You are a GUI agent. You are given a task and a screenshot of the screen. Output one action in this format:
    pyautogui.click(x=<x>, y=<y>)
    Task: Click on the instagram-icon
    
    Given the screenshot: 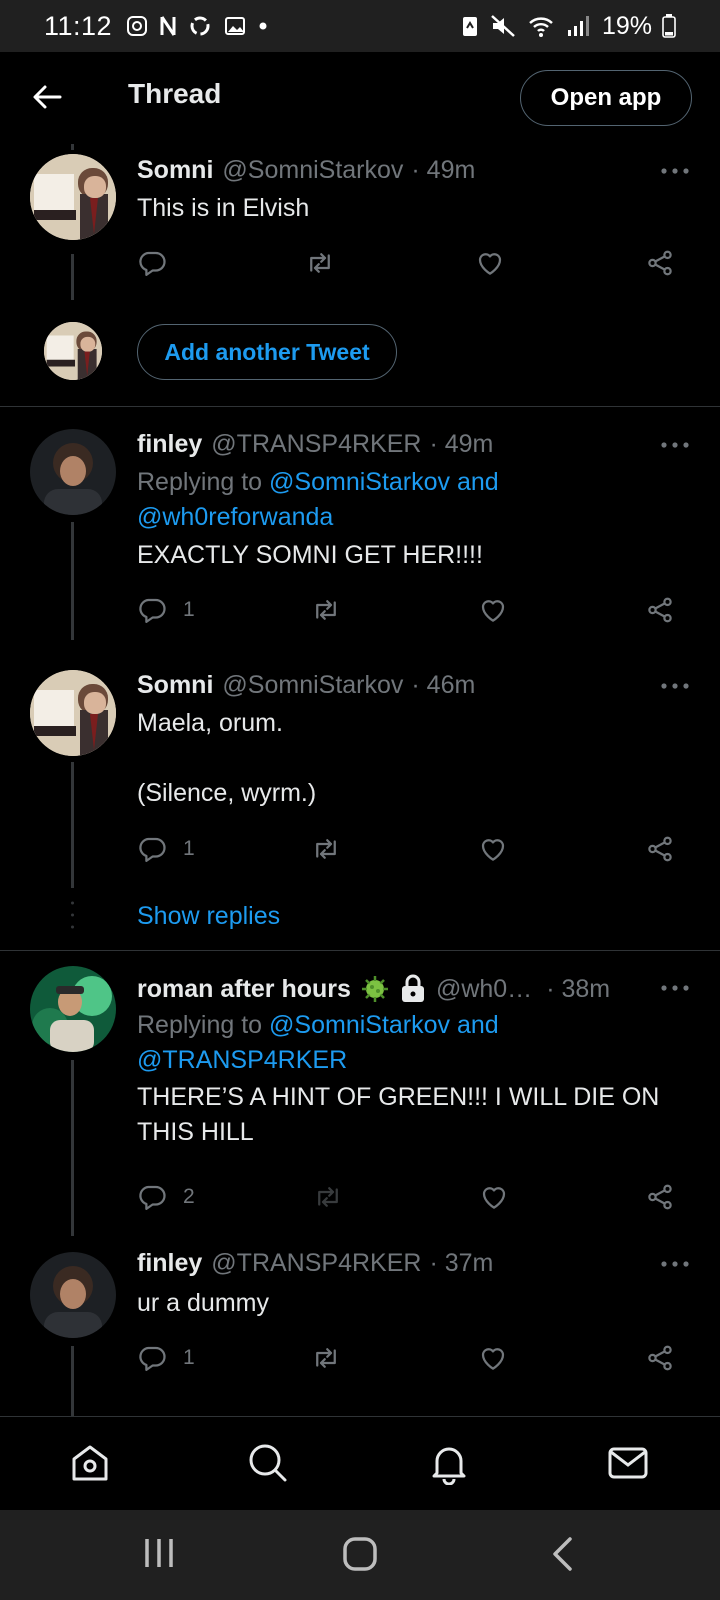 What is the action you would take?
    pyautogui.click(x=137, y=26)
    